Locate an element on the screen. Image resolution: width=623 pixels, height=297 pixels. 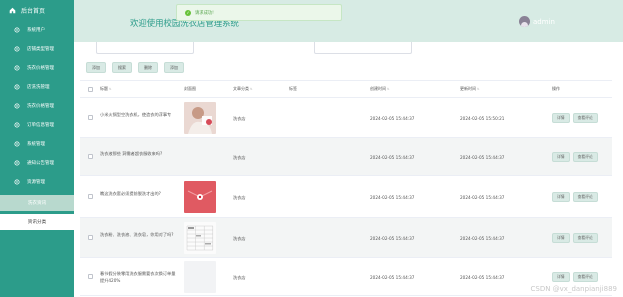
col-header-category: 文章分类⇅ is located at coordinates (243, 89).